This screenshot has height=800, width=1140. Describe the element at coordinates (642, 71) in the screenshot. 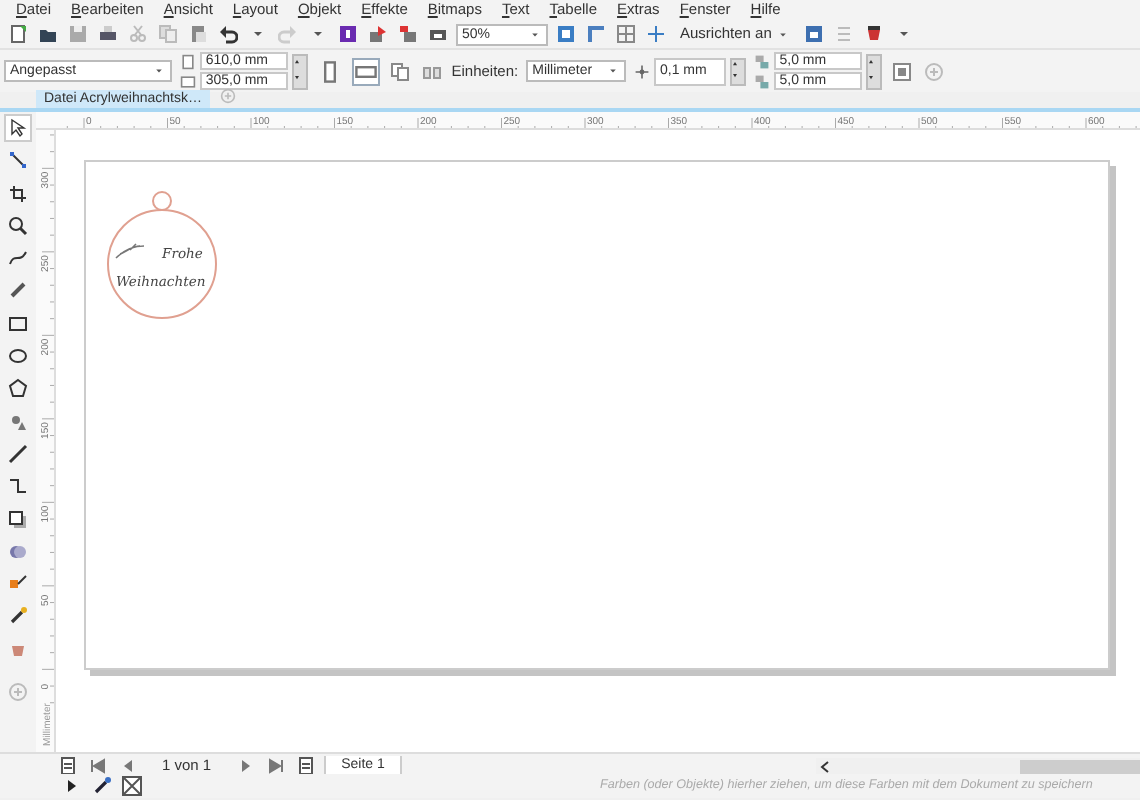

I see `nudge-icon` at that location.